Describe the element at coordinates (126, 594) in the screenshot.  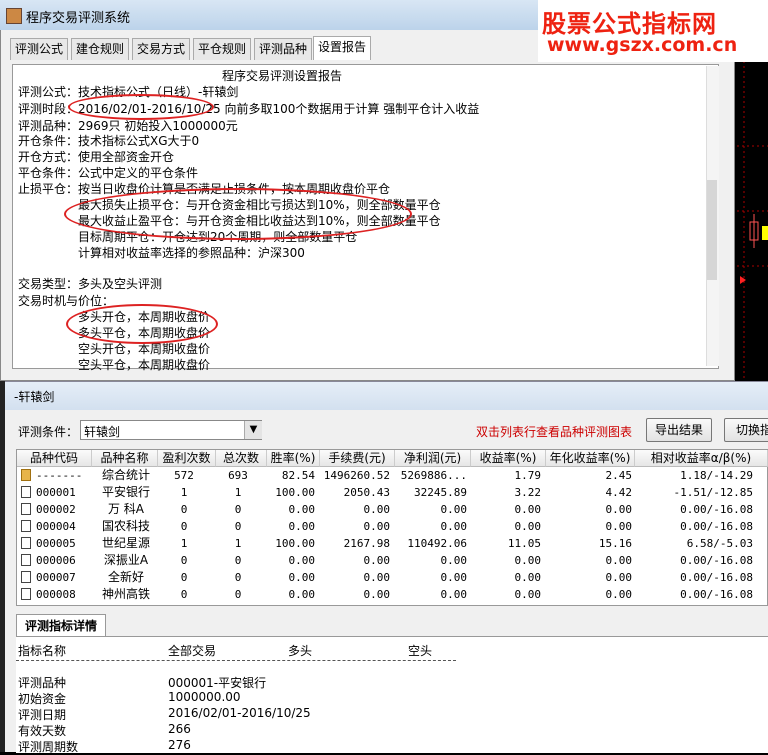
I see `table-cell: 神州高铁` at that location.